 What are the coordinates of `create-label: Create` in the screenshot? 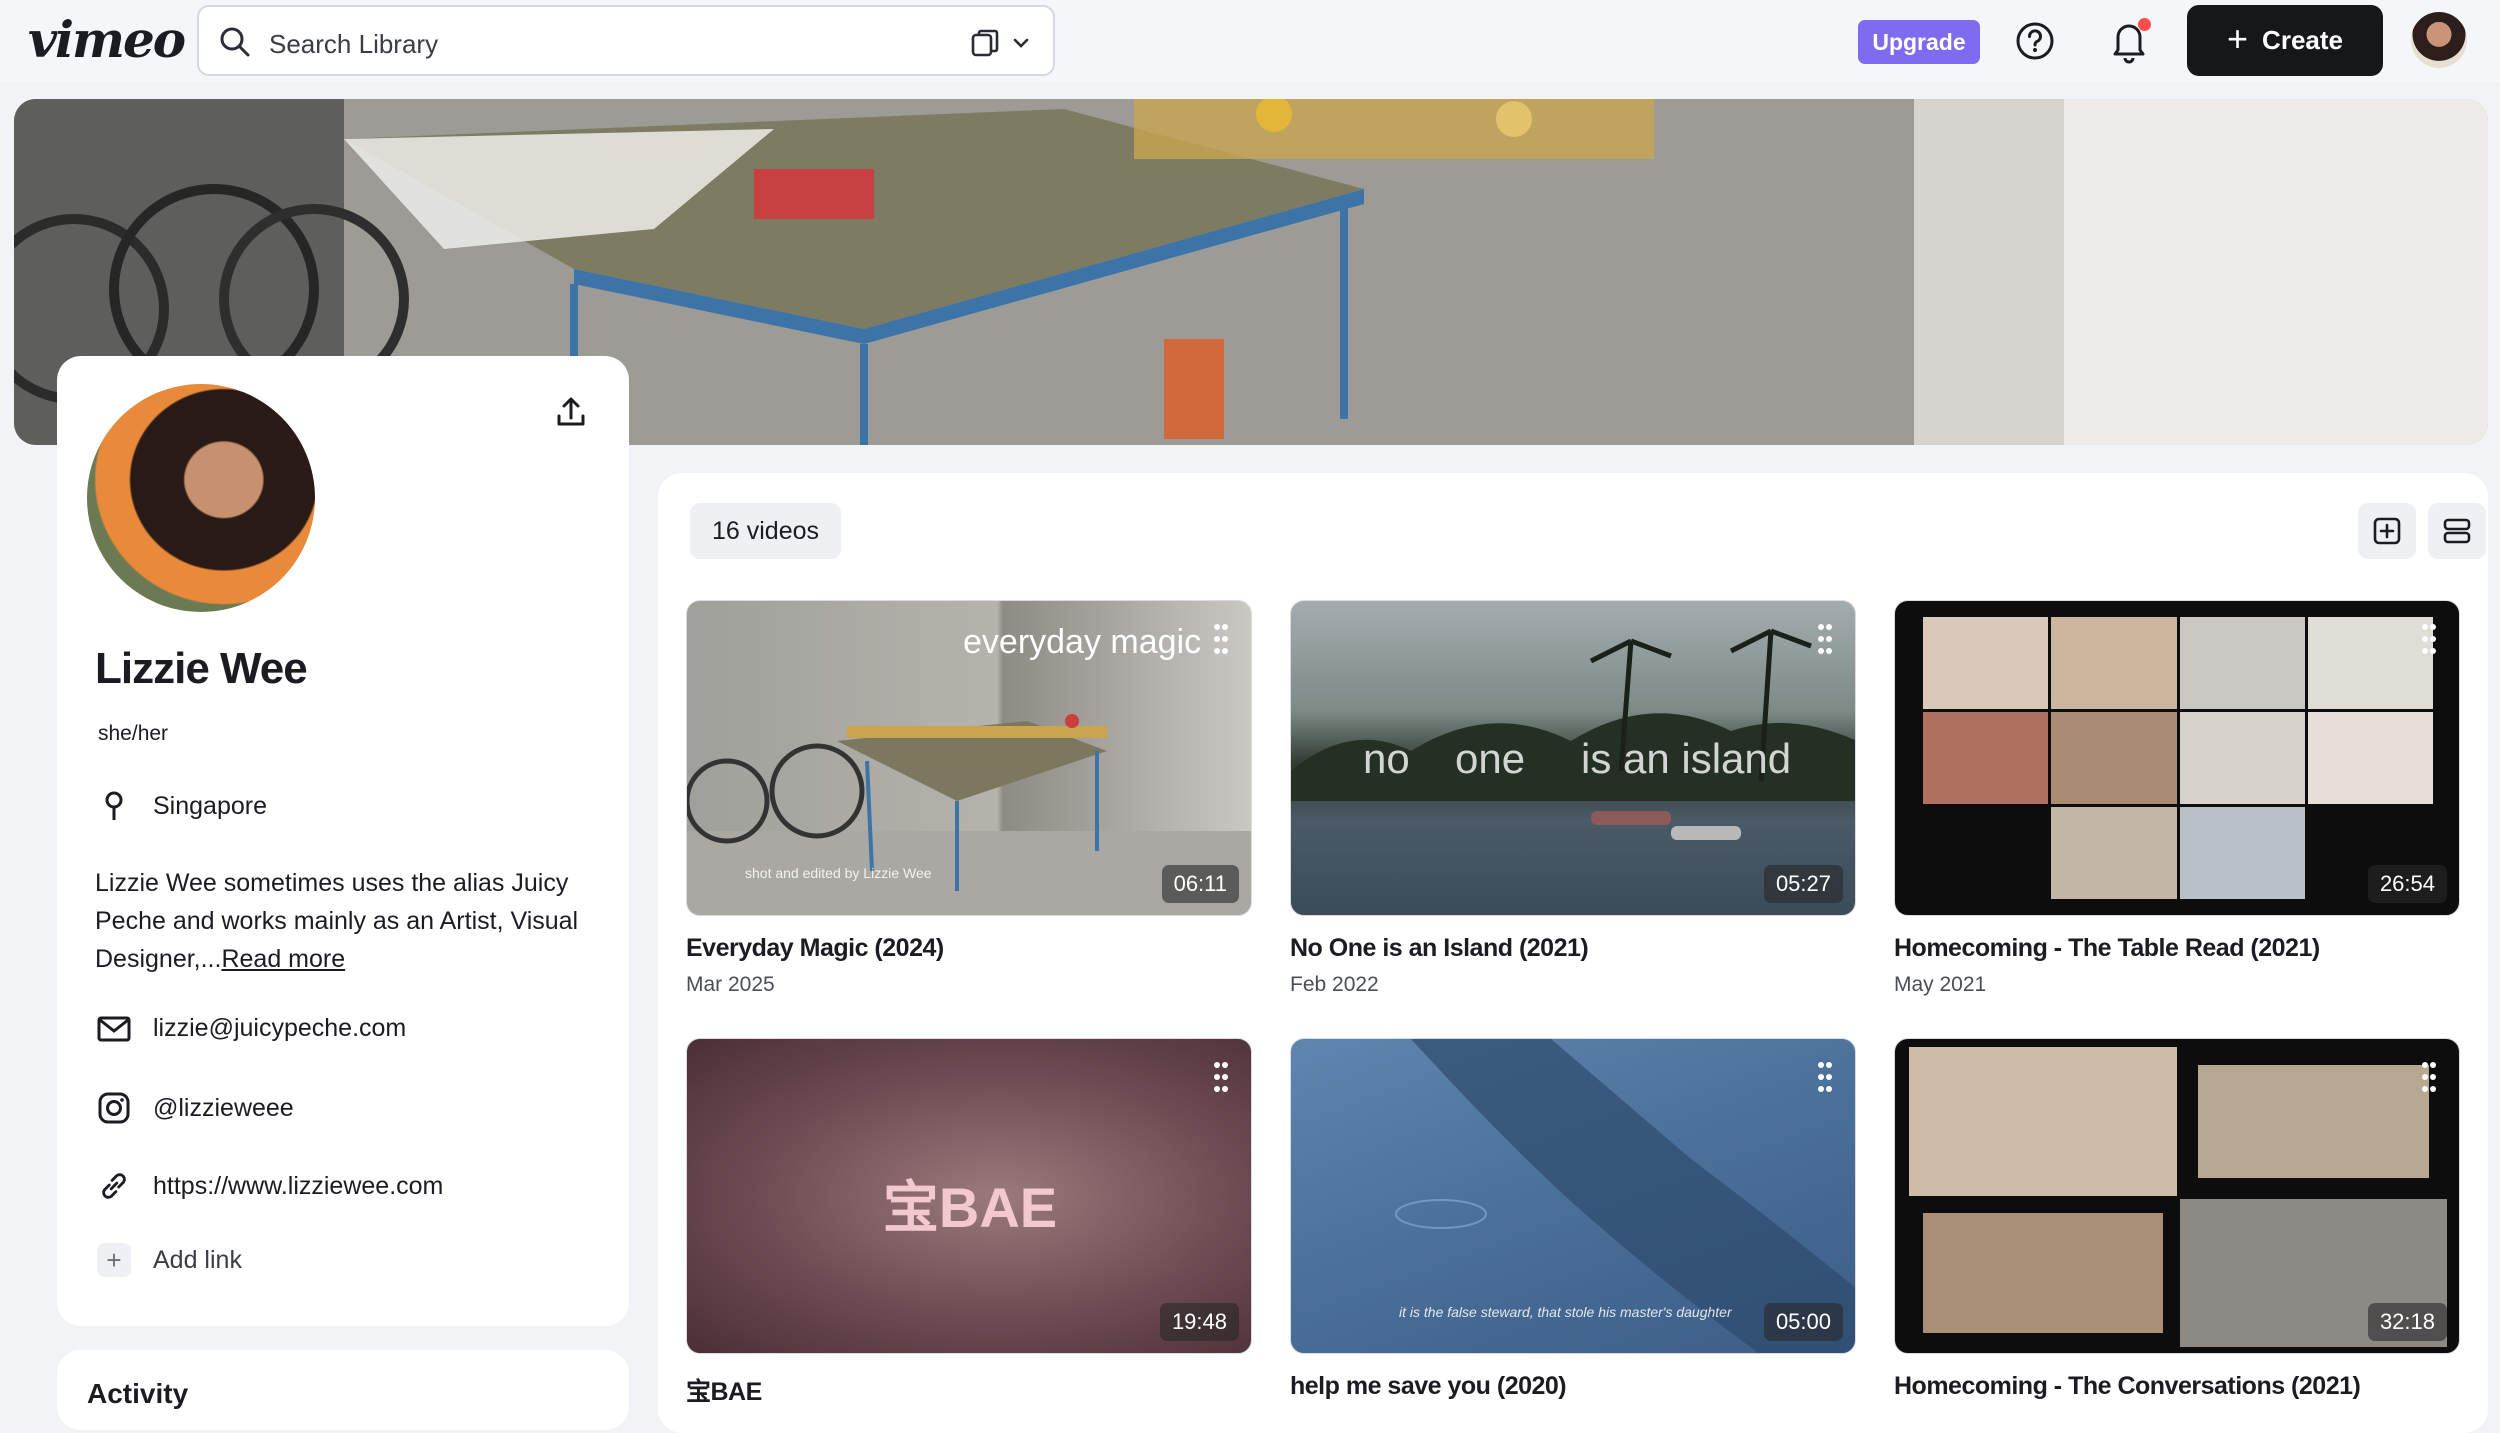 It's located at (2302, 40).